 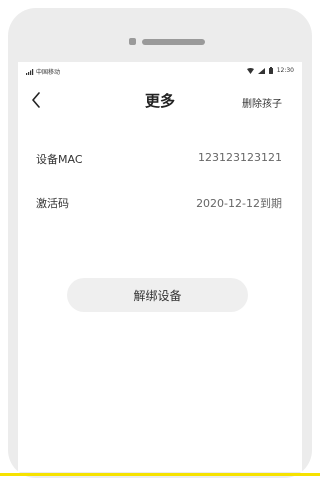 What do you see at coordinates (239, 203) in the screenshot?
I see `activation-code-value: 2020-12-12到期` at bounding box center [239, 203].